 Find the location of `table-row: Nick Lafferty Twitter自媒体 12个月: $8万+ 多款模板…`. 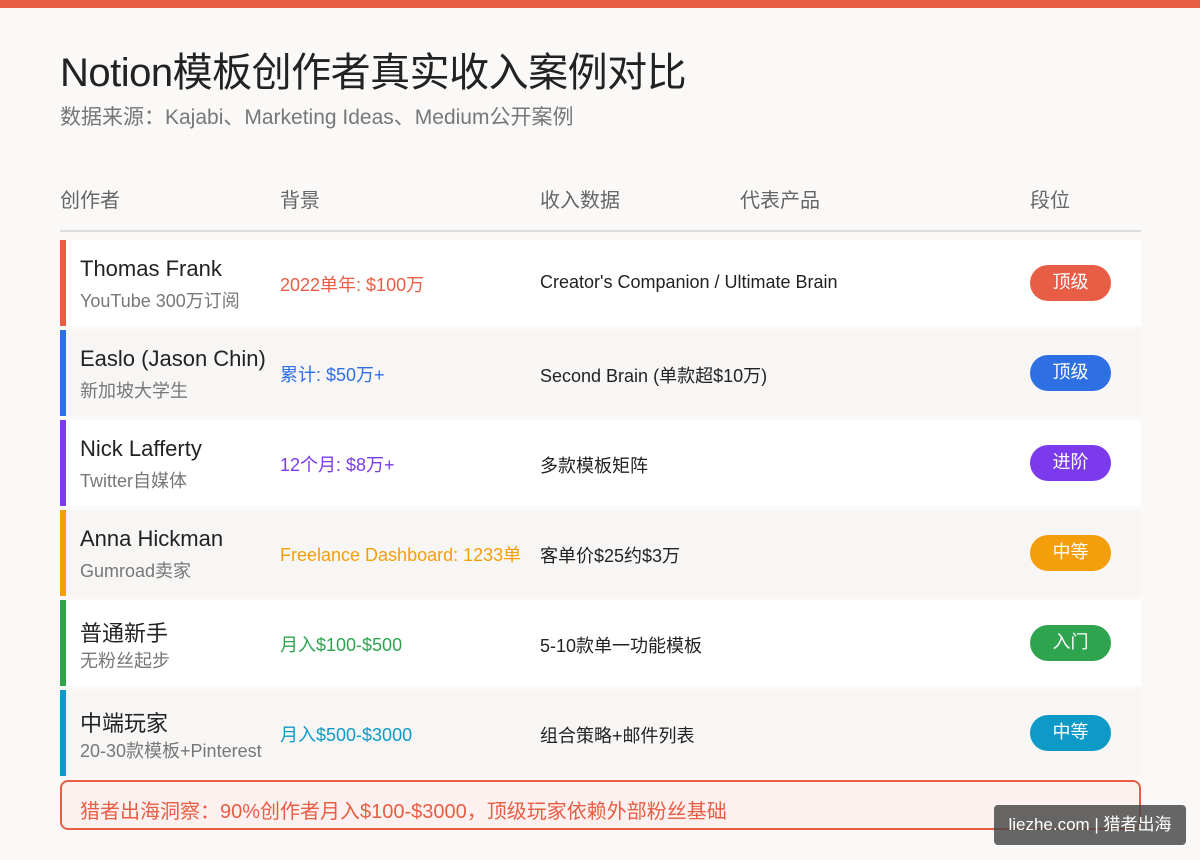

table-row: Nick Lafferty Twitter自媒体 12个月: $8万+ 多款模板… is located at coordinates (600, 463).